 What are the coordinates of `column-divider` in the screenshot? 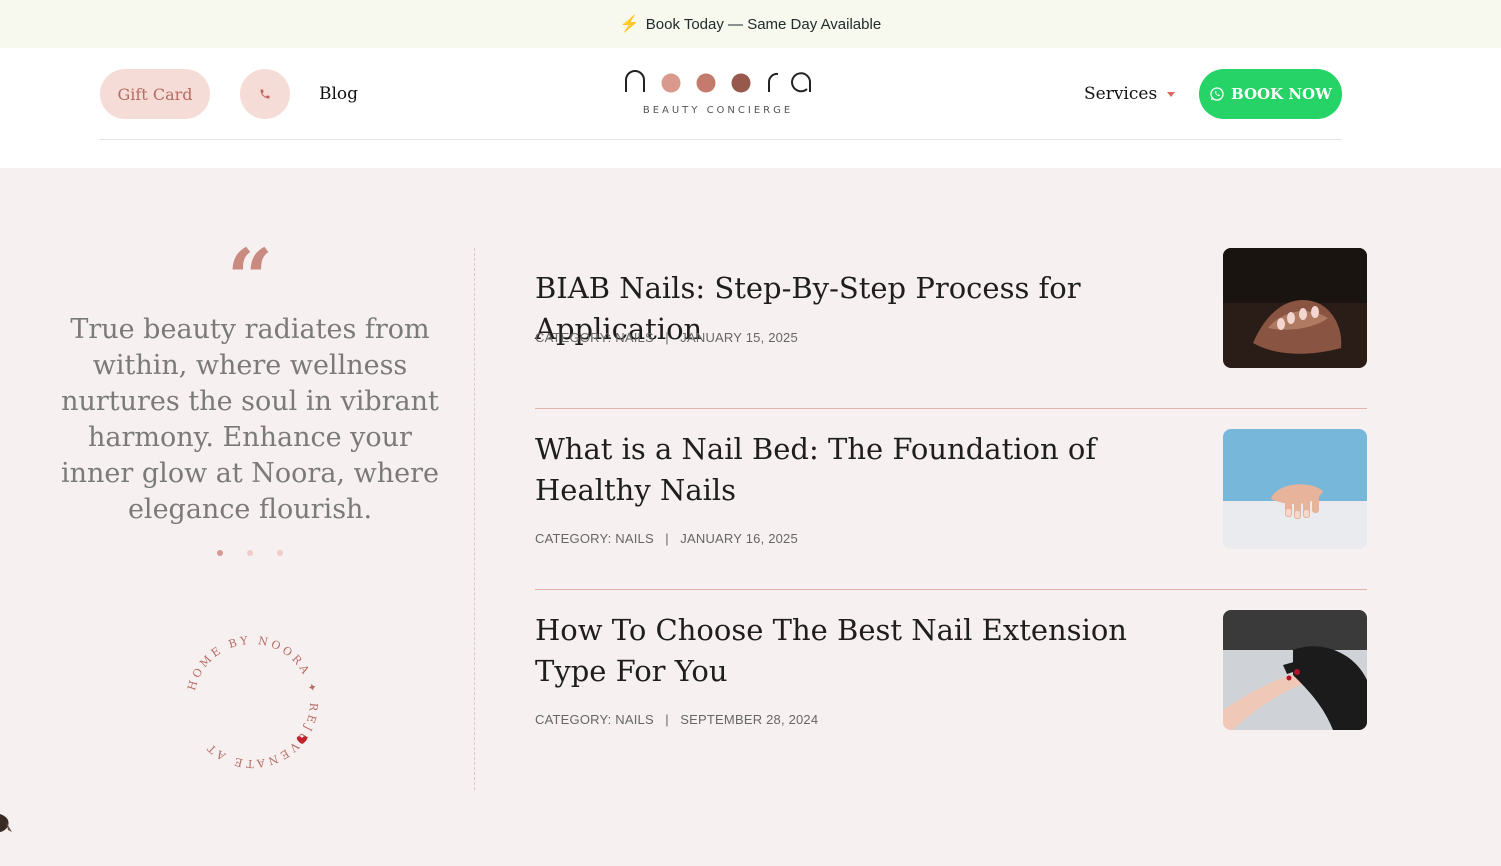 It's located at (474, 519).